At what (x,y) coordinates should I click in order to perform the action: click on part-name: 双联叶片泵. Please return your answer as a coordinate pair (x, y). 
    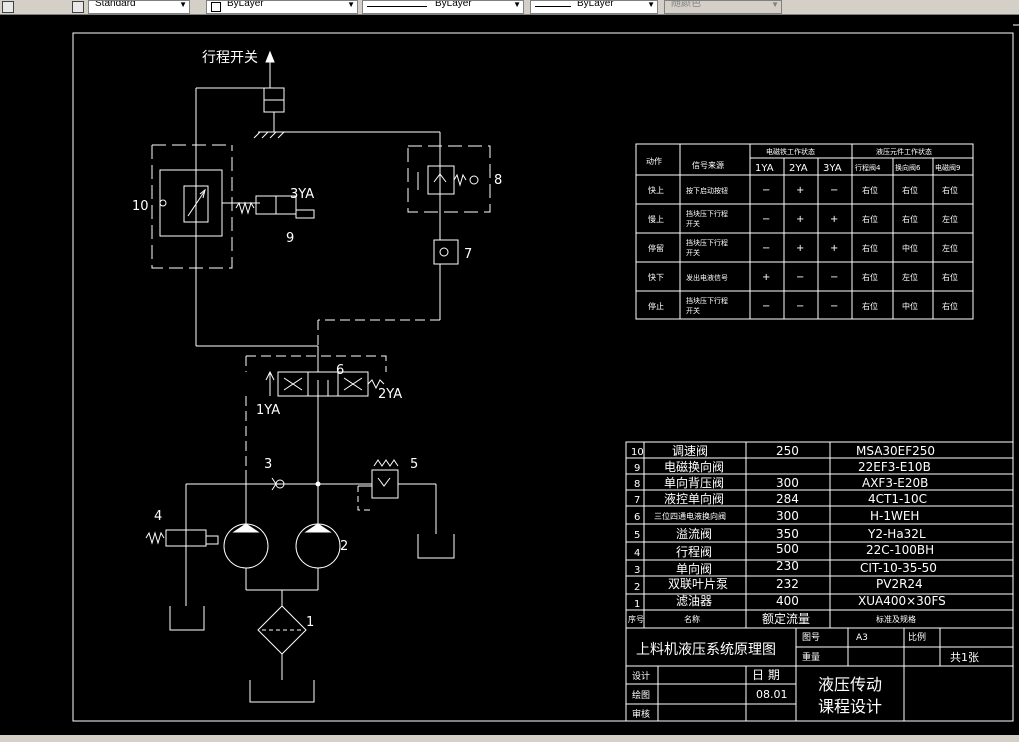
    Looking at the image, I should click on (698, 584).